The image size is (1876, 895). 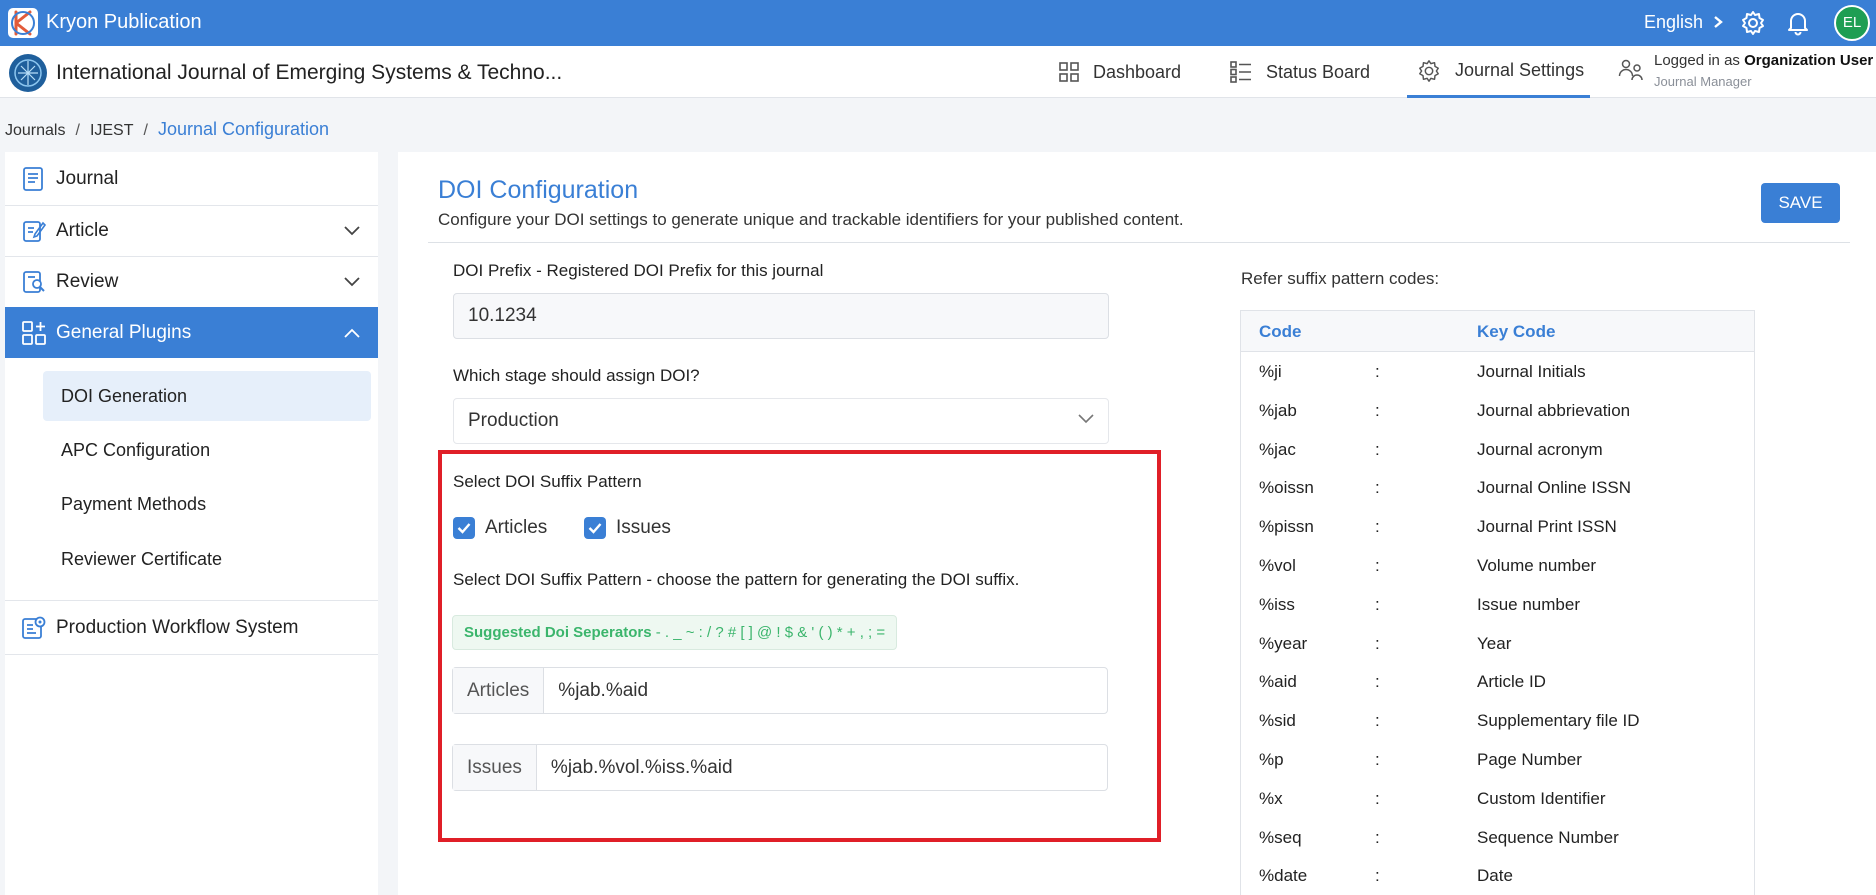 I want to click on code-cell: %pissn, so click(x=1286, y=527).